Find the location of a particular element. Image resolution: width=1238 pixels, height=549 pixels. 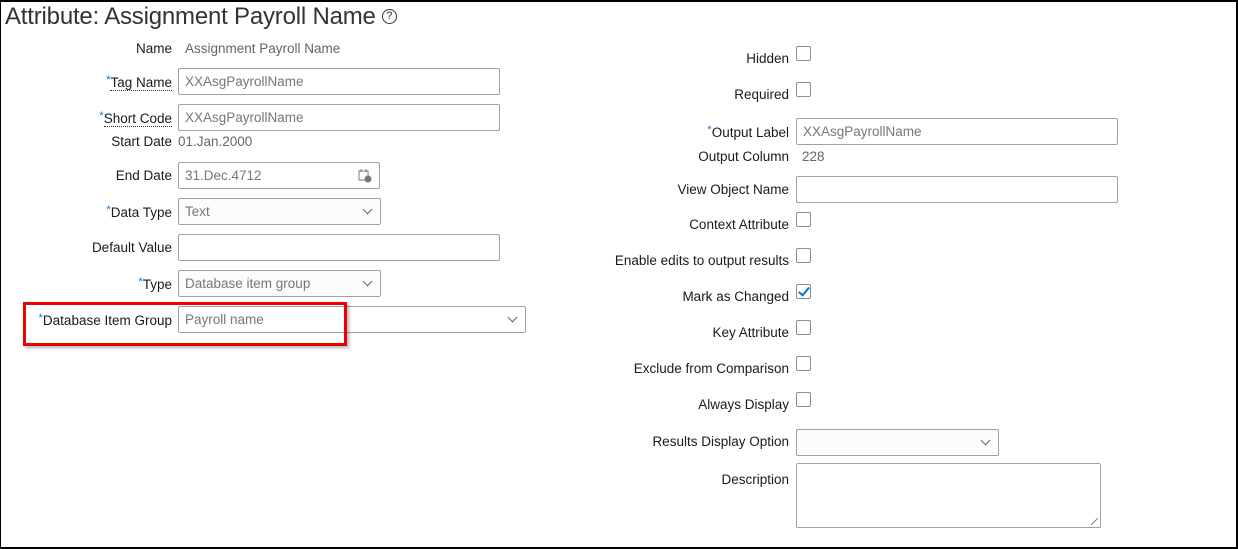

data-type-select: Text is located at coordinates (279, 211).